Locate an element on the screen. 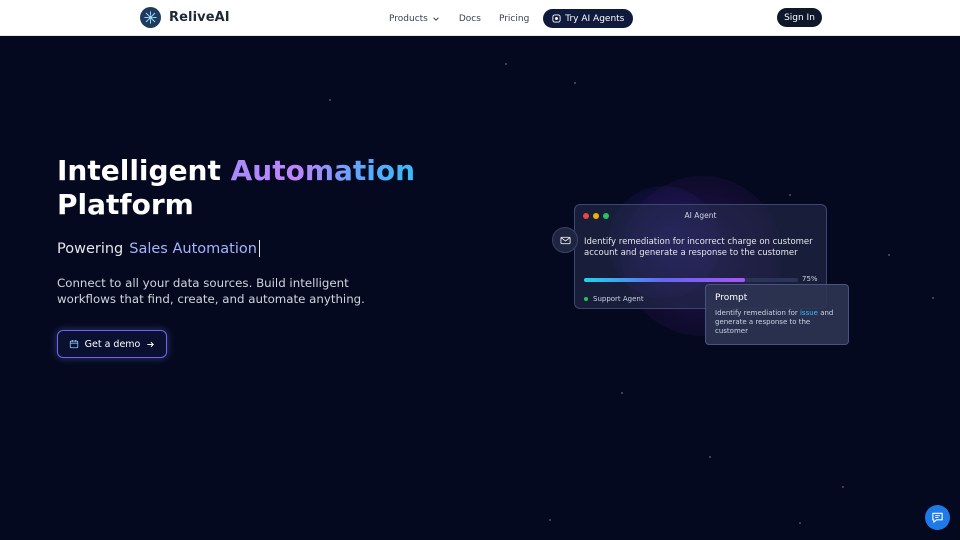  mail-icon is located at coordinates (565, 240).